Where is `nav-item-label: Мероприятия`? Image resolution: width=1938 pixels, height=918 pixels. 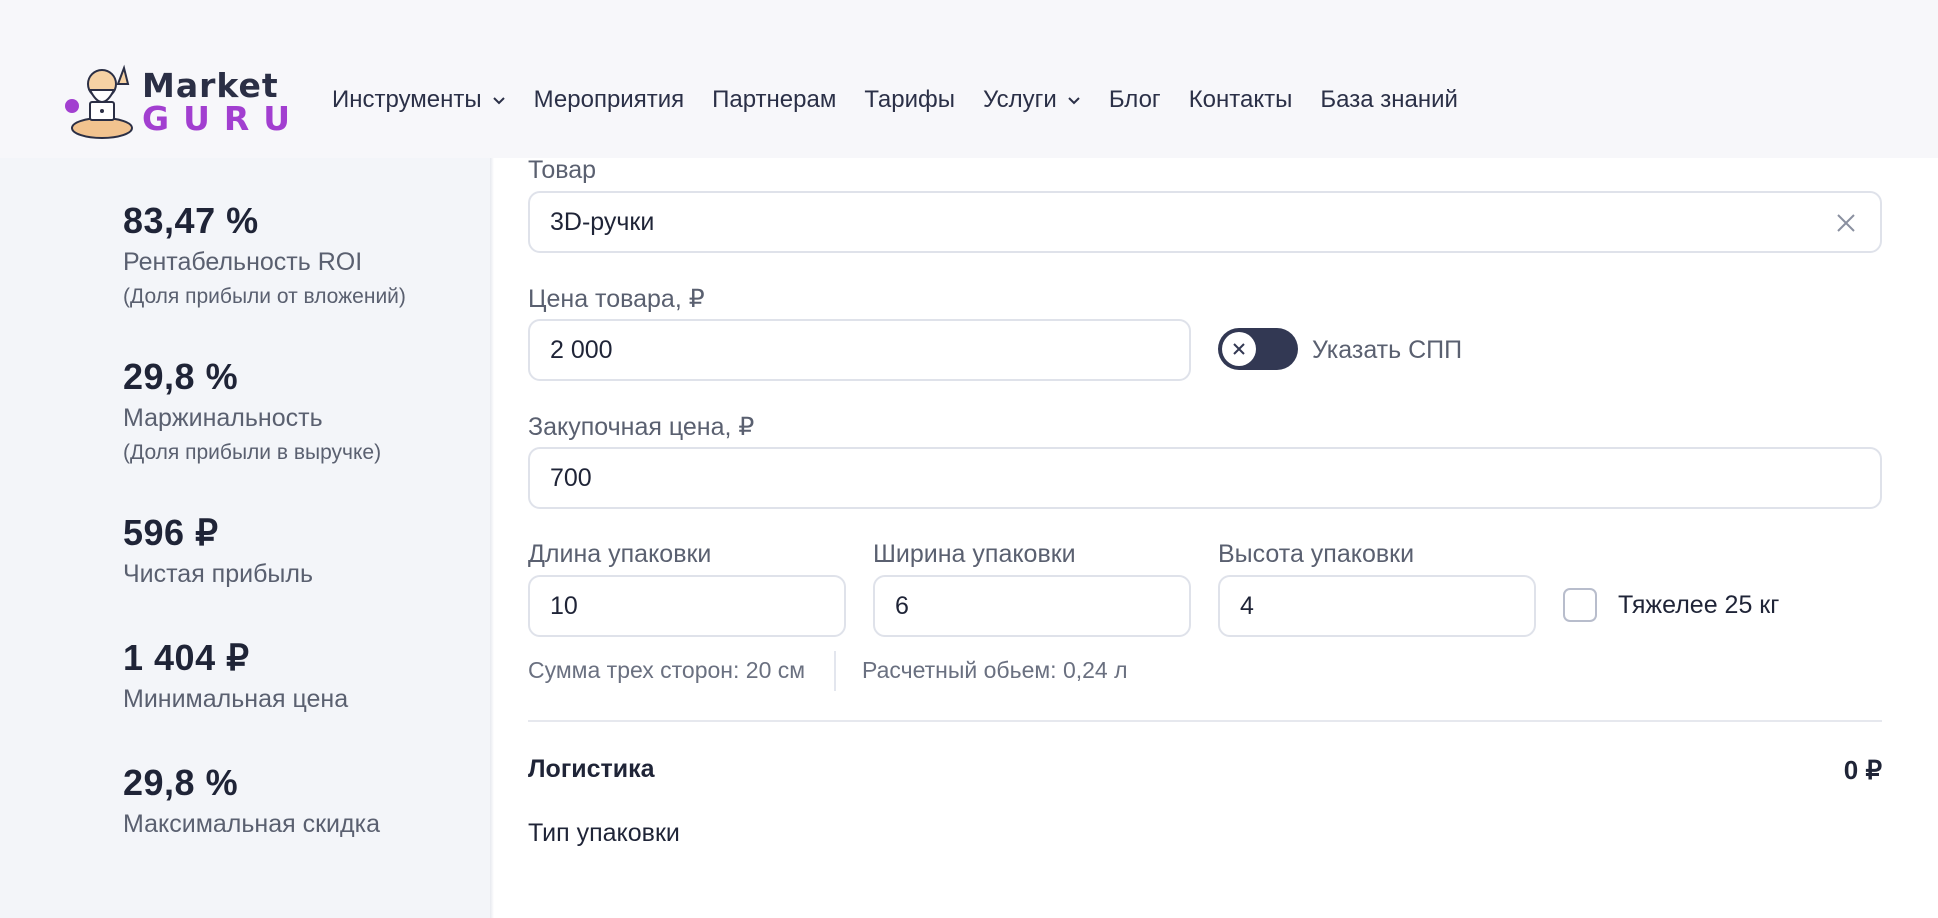 nav-item-label: Мероприятия is located at coordinates (609, 99).